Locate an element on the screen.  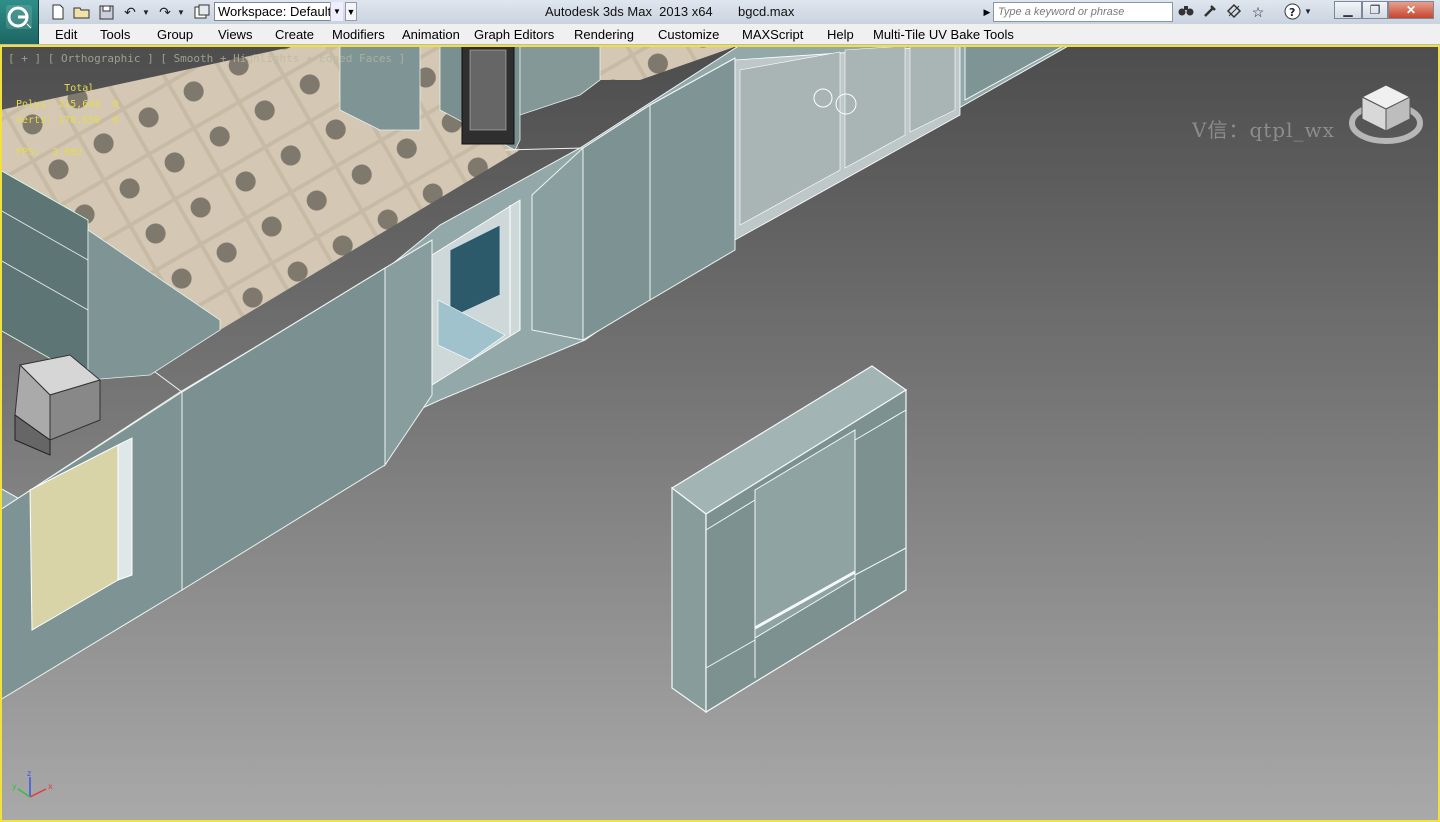
menu-customize: Customize is located at coordinates (688, 34).